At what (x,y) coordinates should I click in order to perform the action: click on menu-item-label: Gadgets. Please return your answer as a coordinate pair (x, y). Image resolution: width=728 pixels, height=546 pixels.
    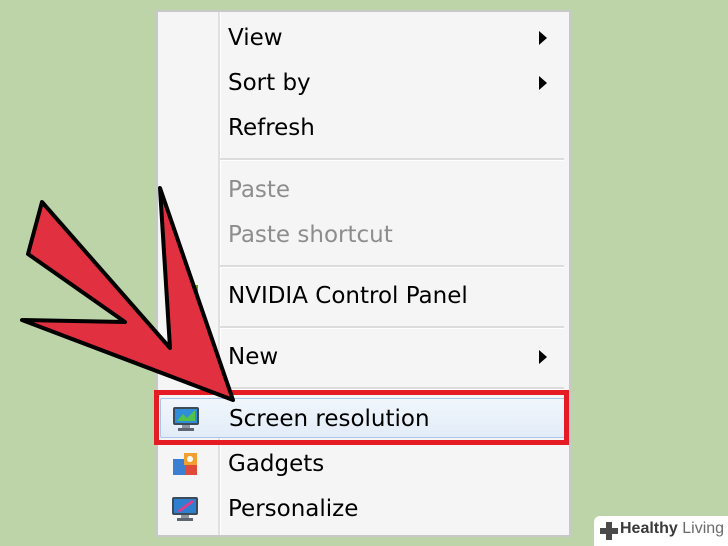
    Looking at the image, I should click on (276, 464).